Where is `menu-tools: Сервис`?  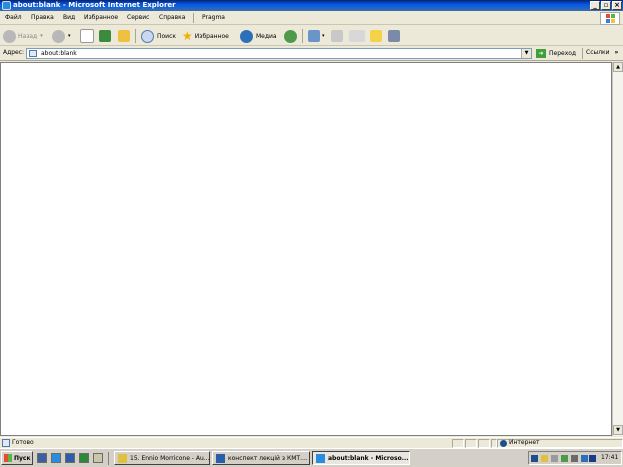 menu-tools: Сервис is located at coordinates (138, 17).